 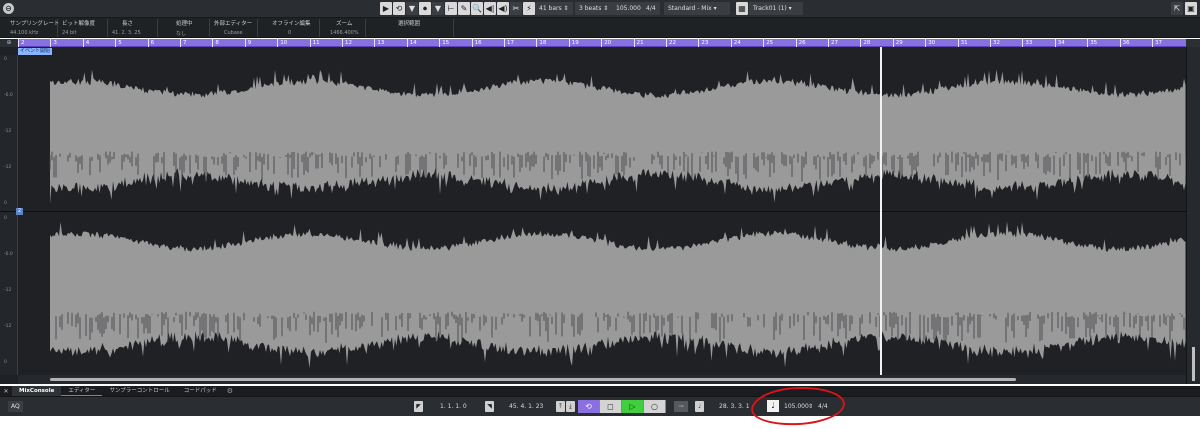 What do you see at coordinates (703, 43) in the screenshot?
I see `ruler-bar-23: 23` at bounding box center [703, 43].